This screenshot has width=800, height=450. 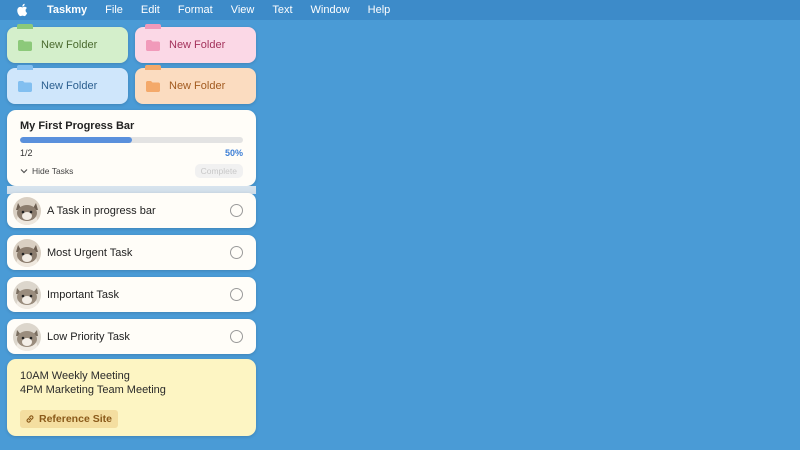 I want to click on task-label: Most Urgent Task, so click(x=90, y=252).